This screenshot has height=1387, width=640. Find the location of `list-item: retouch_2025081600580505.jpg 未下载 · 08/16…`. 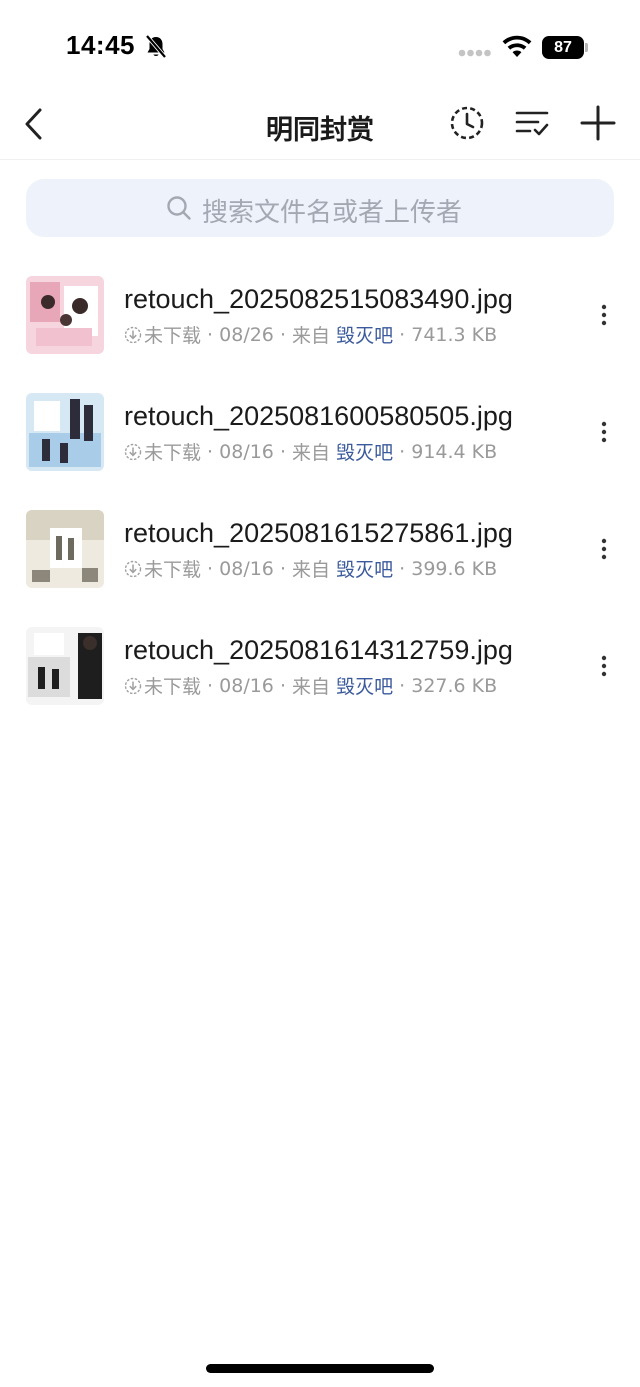

list-item: retouch_2025081600580505.jpg 未下载 · 08/16… is located at coordinates (320, 431).